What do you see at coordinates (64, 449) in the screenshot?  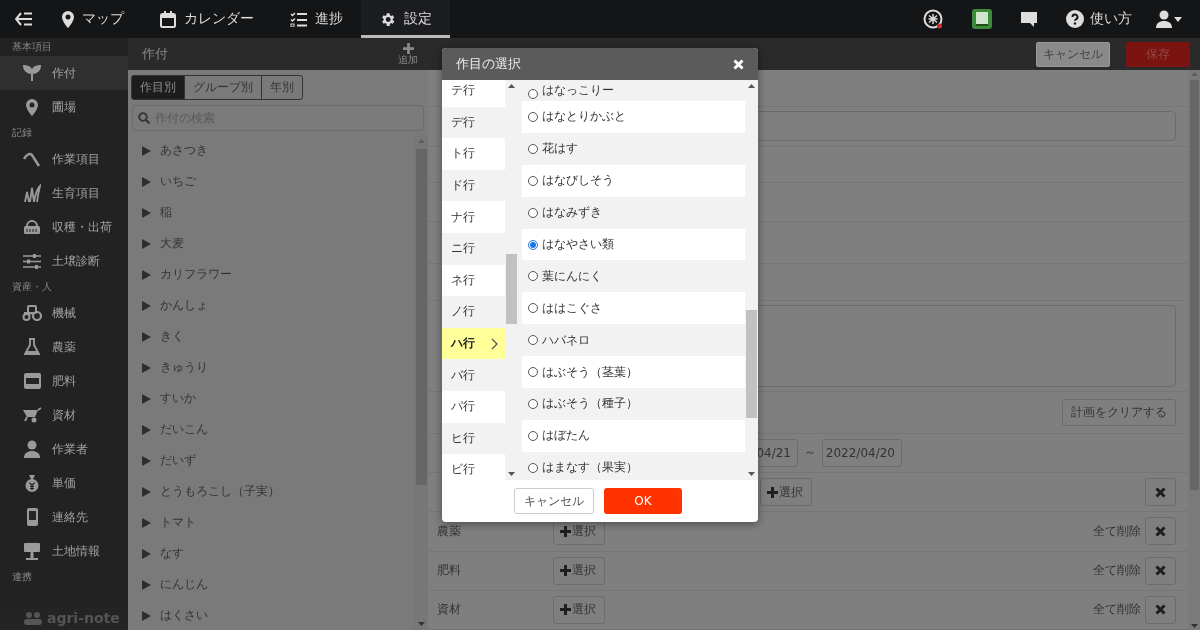 I see `sidebar-item: 作業者` at bounding box center [64, 449].